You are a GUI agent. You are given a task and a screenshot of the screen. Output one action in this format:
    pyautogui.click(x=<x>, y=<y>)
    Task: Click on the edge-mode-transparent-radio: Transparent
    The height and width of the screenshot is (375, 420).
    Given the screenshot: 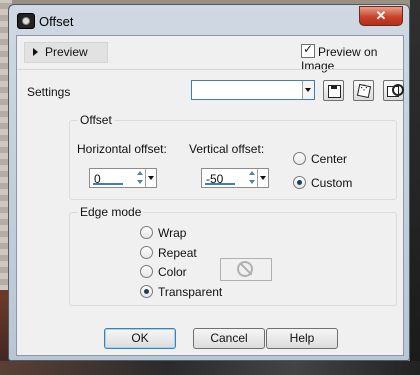 What is the action you would take?
    pyautogui.click(x=181, y=292)
    